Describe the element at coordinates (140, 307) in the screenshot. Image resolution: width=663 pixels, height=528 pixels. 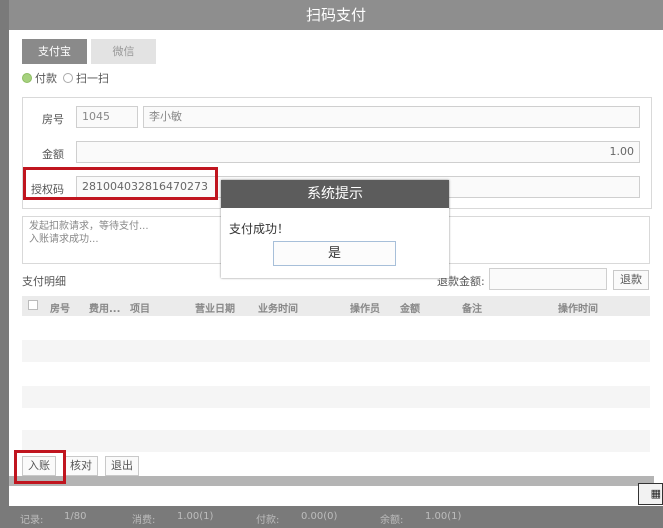
I see `column-header: 项目` at that location.